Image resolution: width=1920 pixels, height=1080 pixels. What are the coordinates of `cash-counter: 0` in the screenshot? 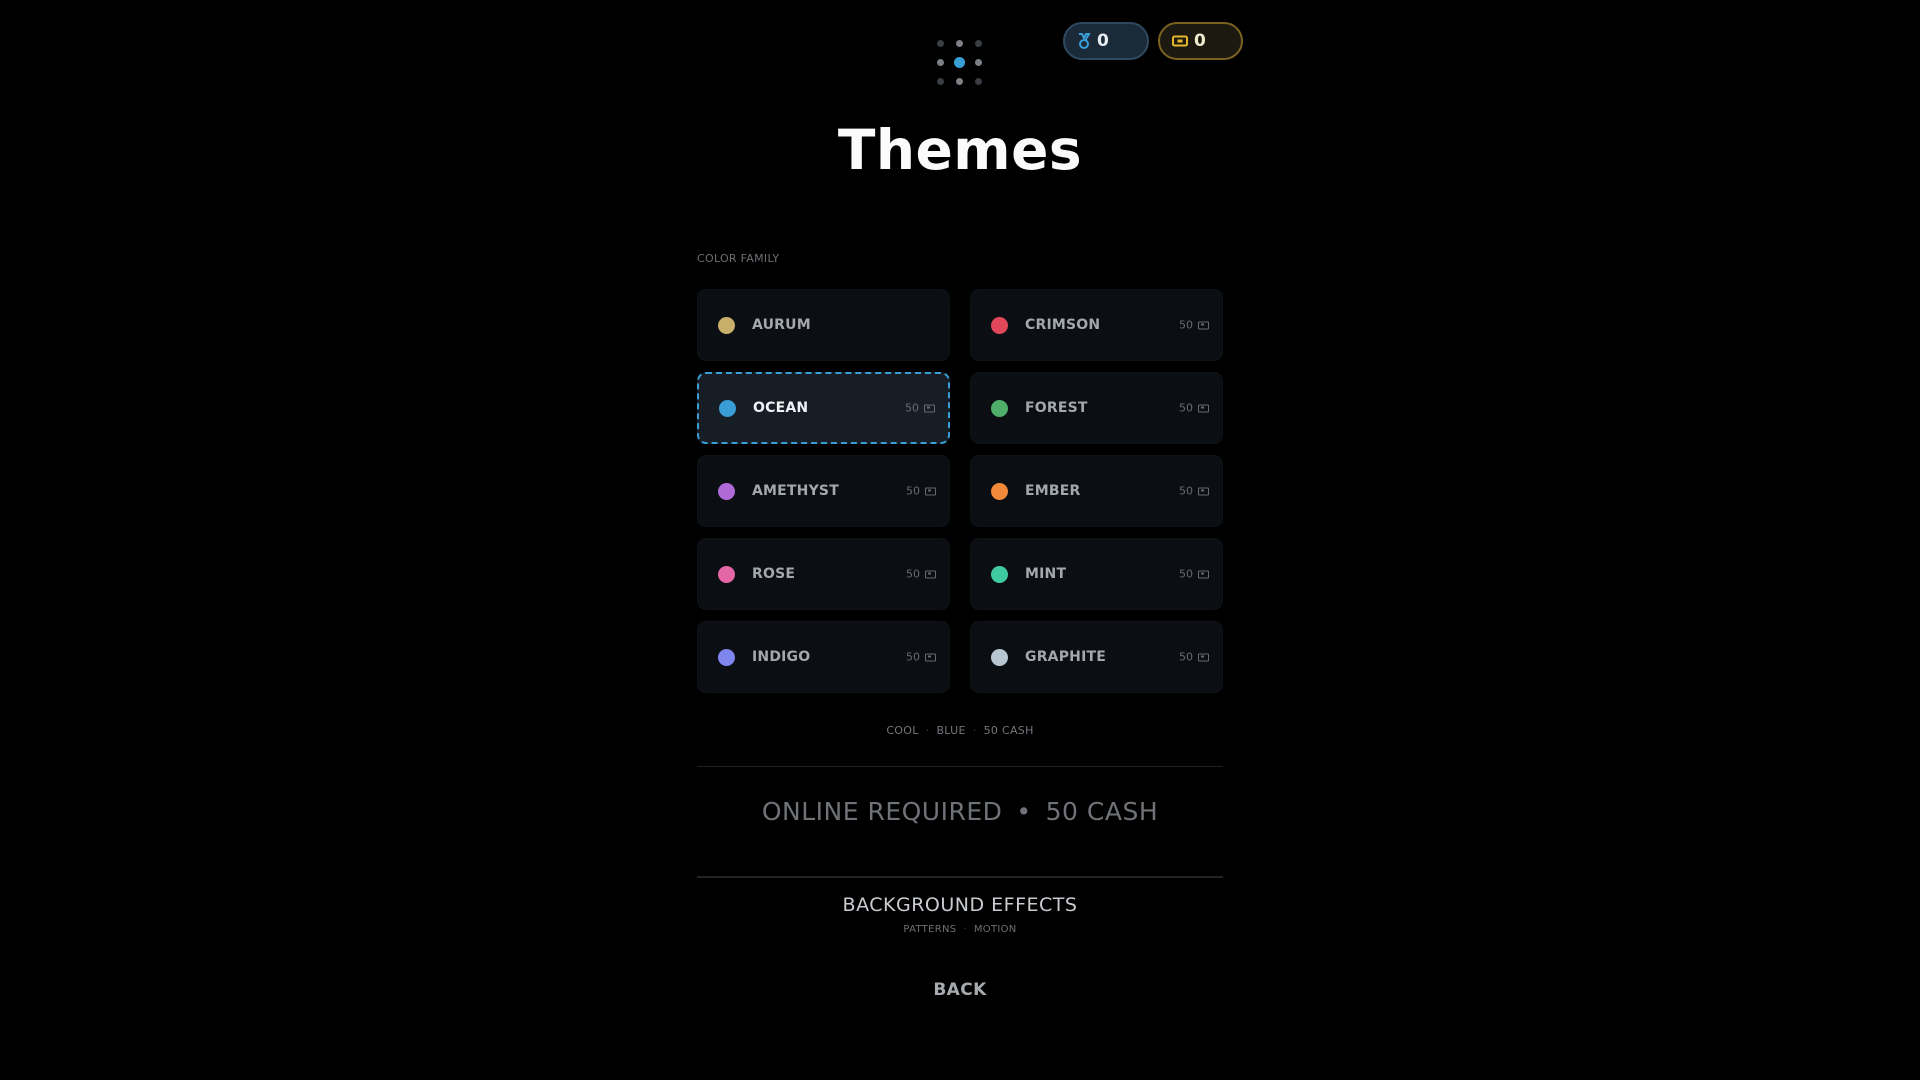 It's located at (1200, 41).